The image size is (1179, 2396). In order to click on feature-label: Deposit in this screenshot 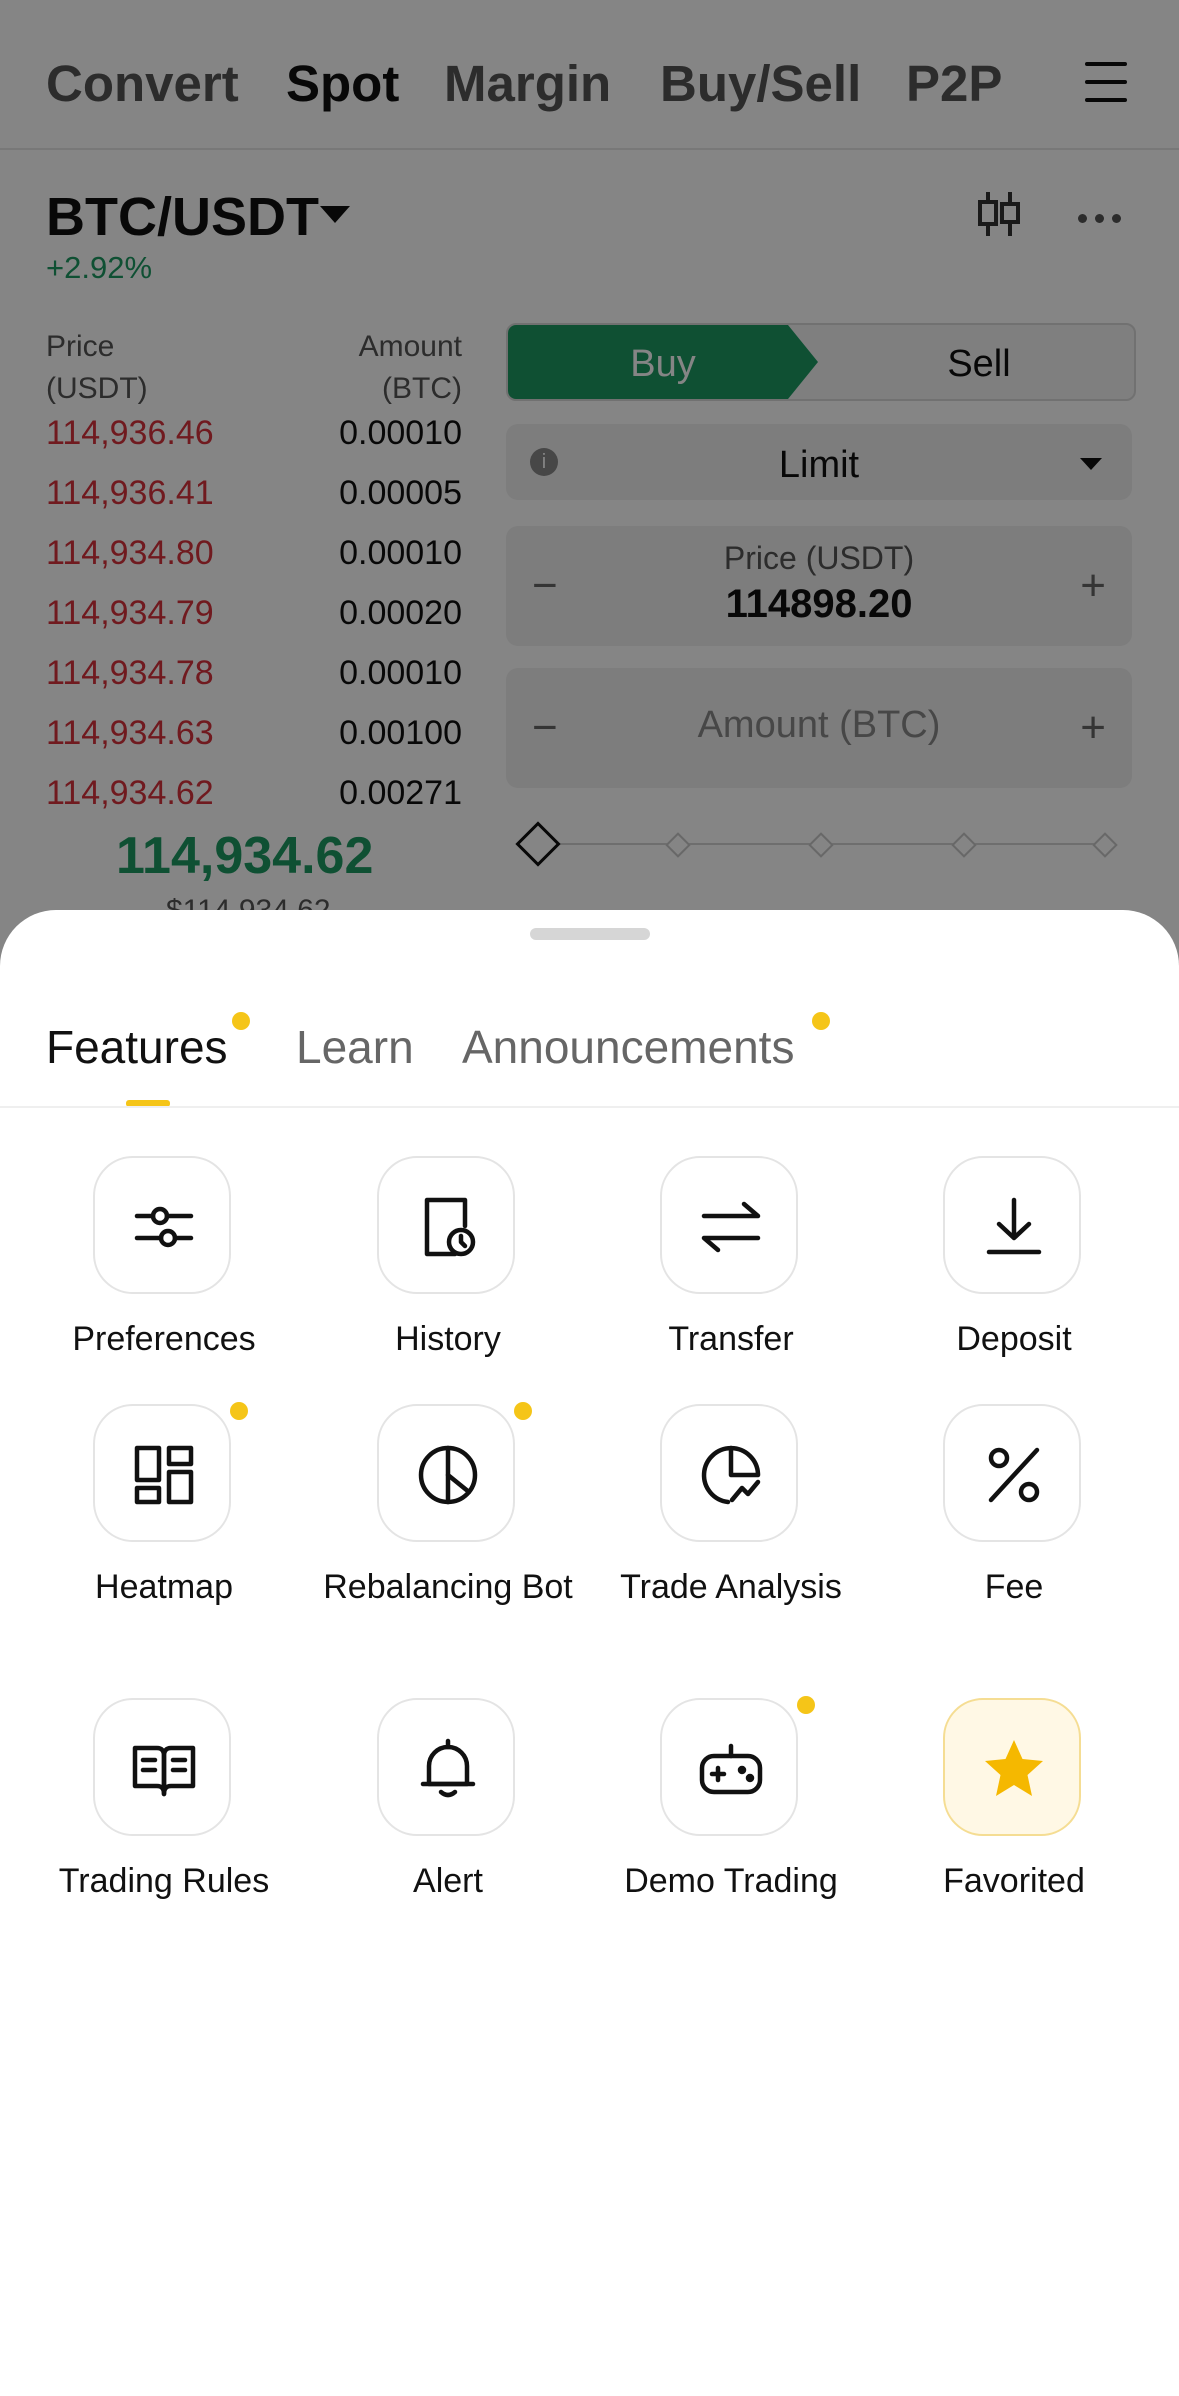, I will do `click(1014, 1339)`.